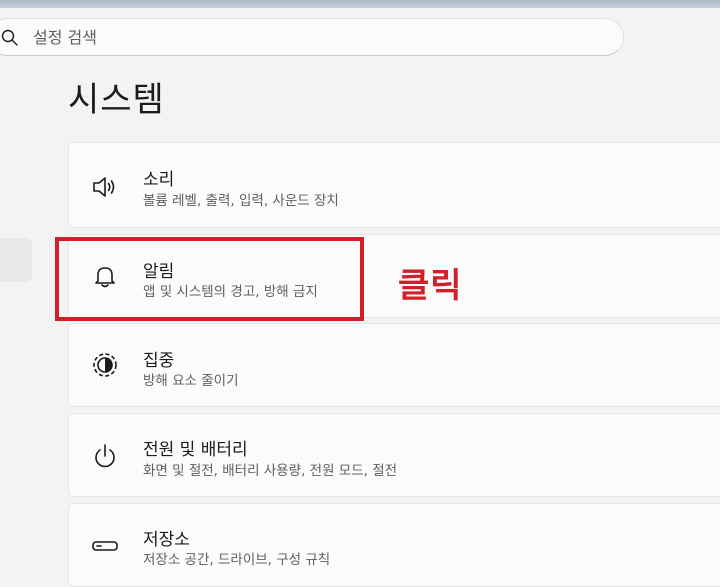 The height and width of the screenshot is (587, 720). What do you see at coordinates (16, 260) in the screenshot?
I see `sidebar-selected-item` at bounding box center [16, 260].